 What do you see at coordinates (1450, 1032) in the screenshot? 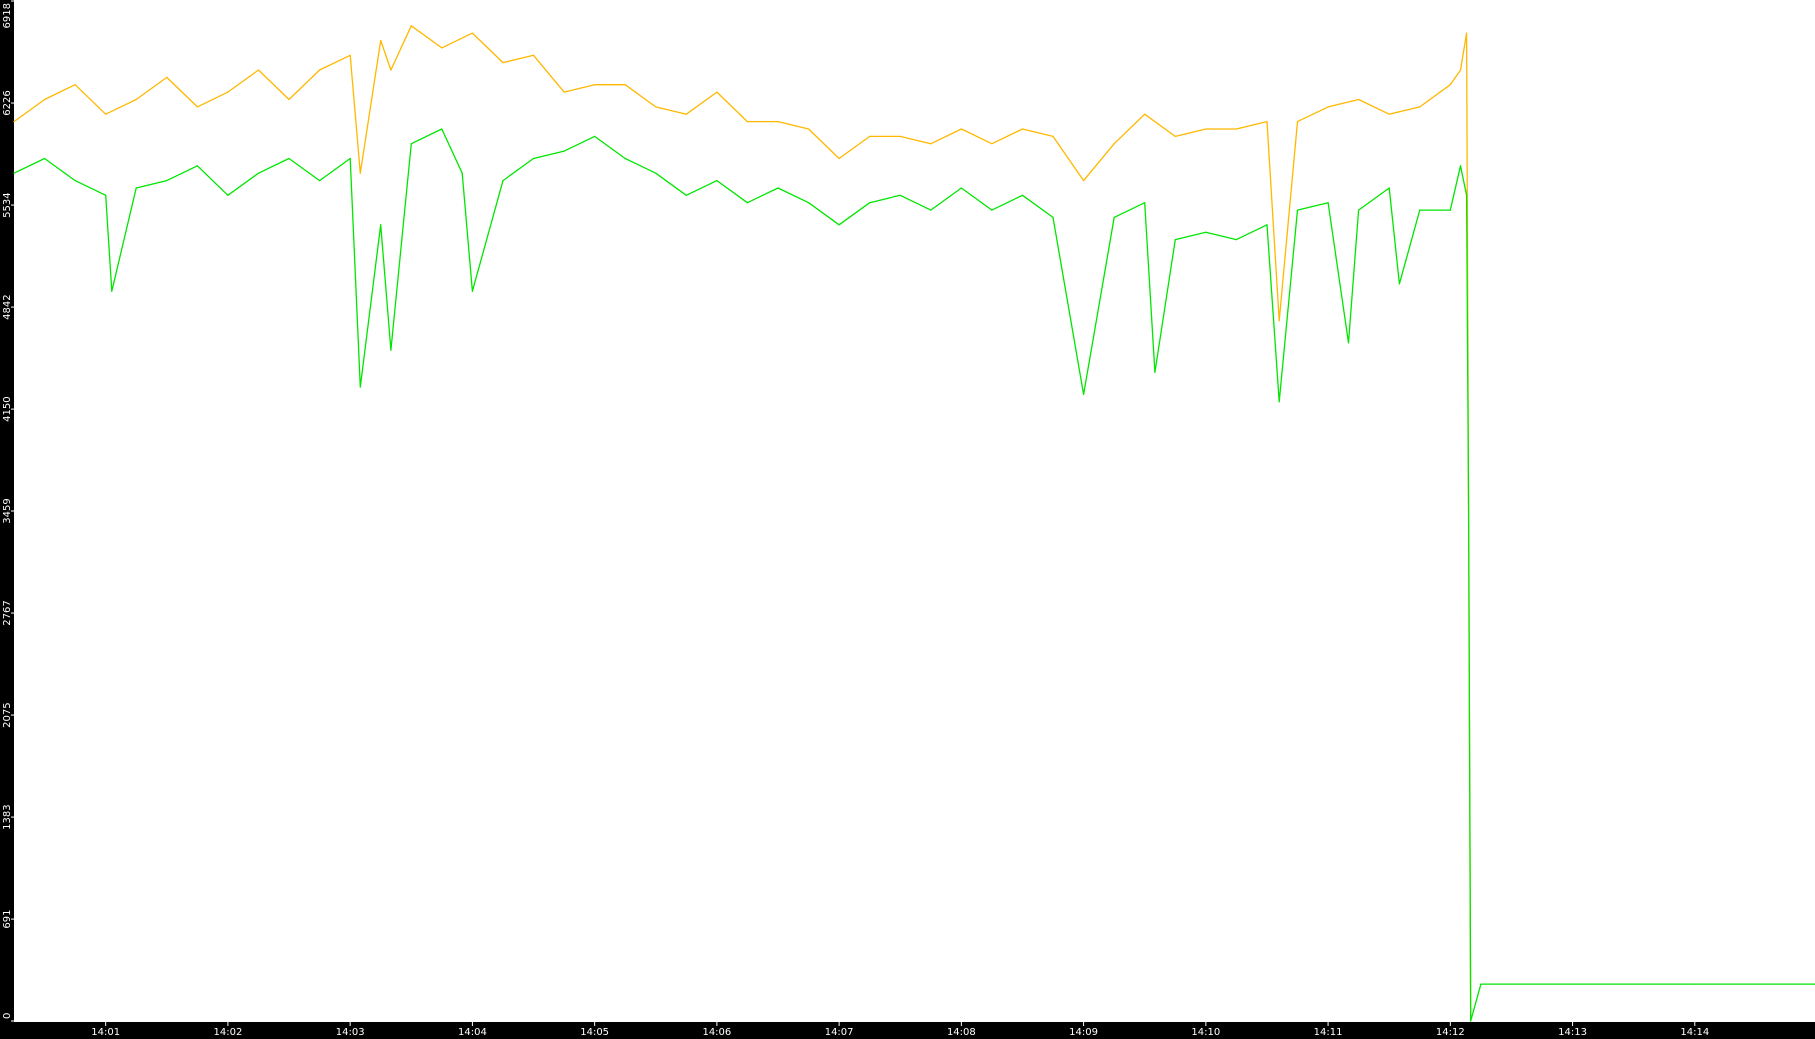
I see `x-tick-label: 14:12` at bounding box center [1450, 1032].